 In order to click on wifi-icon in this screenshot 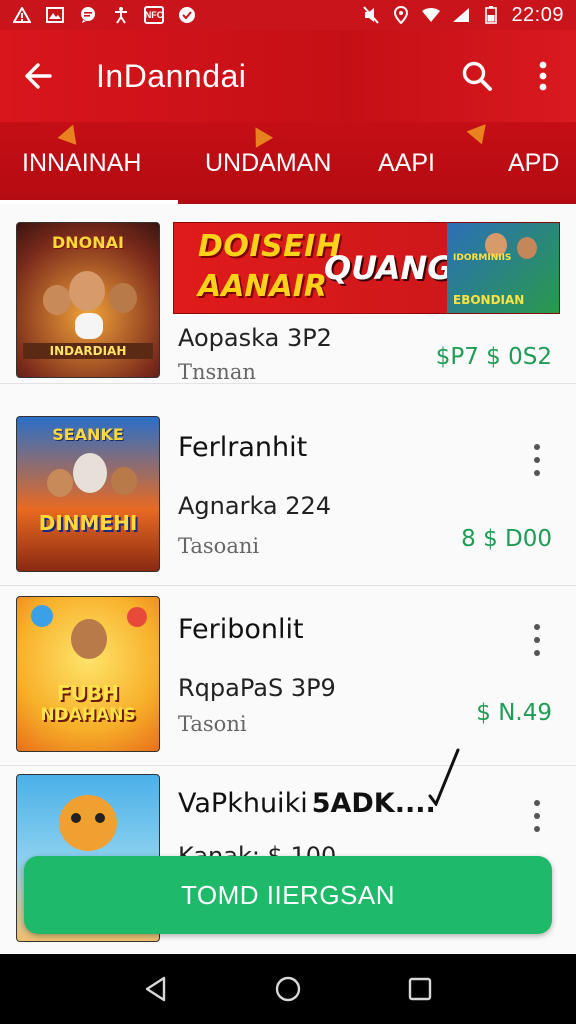, I will do `click(431, 15)`.